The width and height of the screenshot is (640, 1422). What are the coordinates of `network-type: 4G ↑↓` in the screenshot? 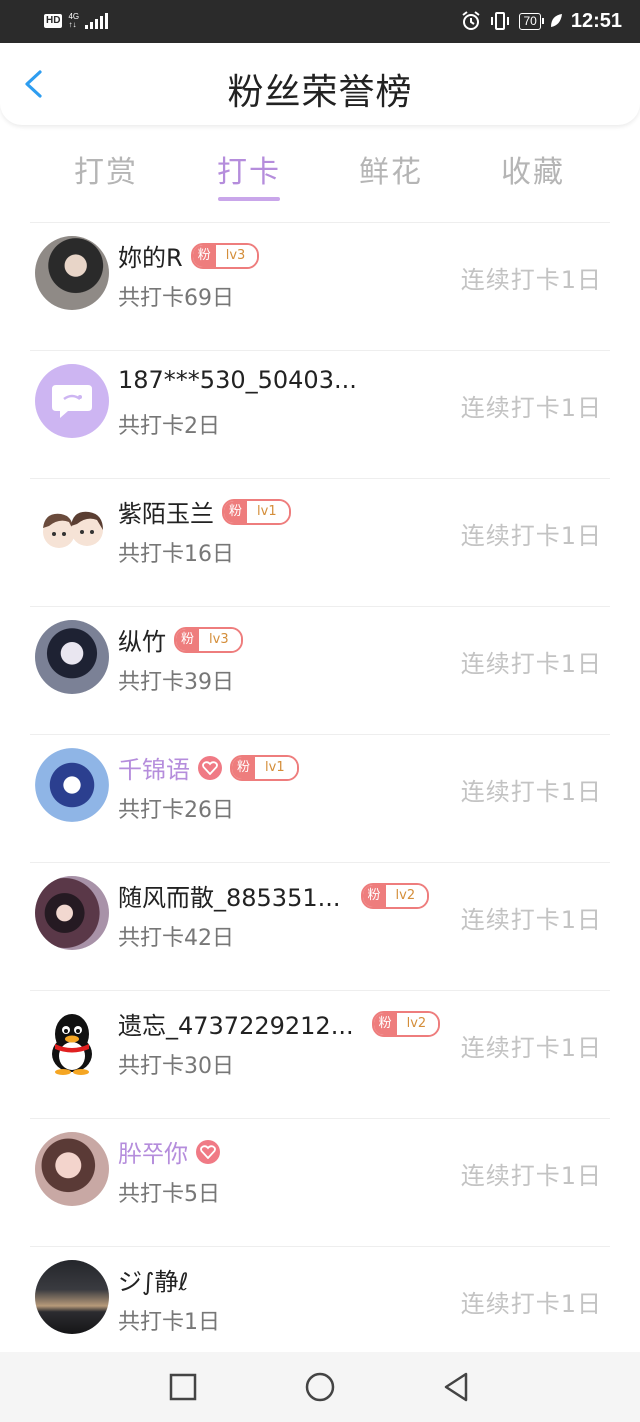 It's located at (73, 21).